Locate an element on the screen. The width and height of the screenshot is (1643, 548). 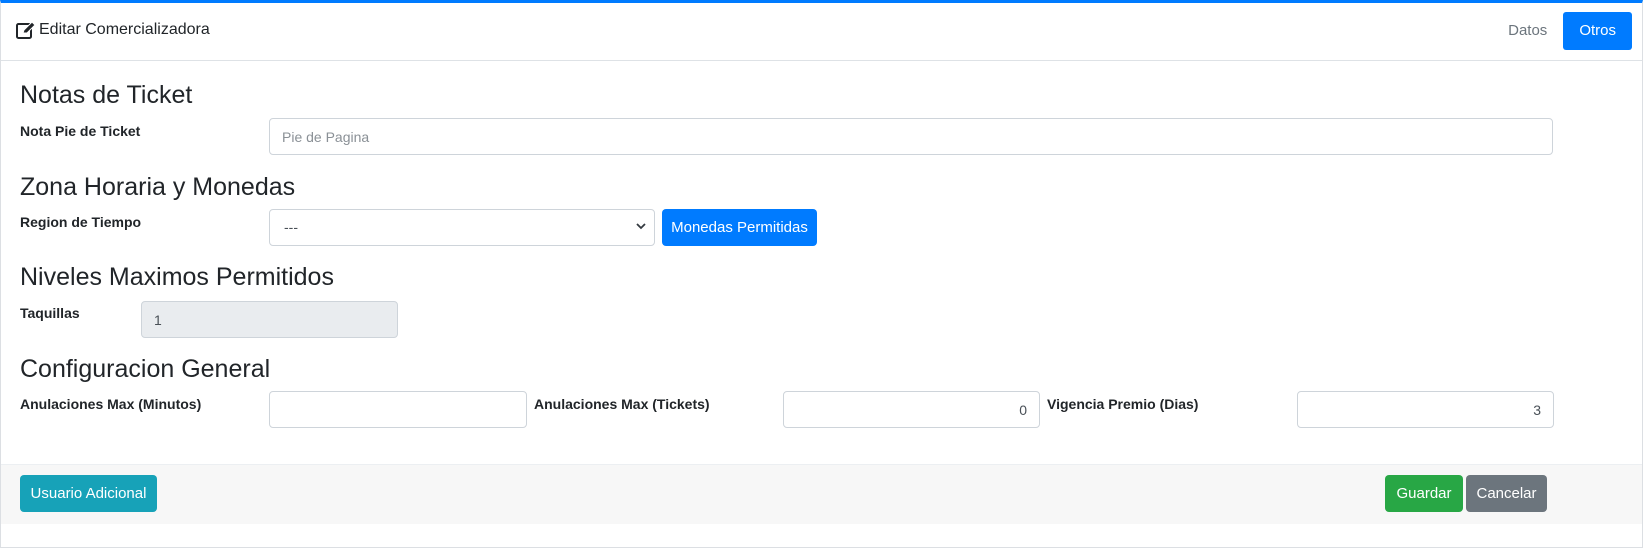
usuario-adicional-button: Usuario Adicional is located at coordinates (88, 493).